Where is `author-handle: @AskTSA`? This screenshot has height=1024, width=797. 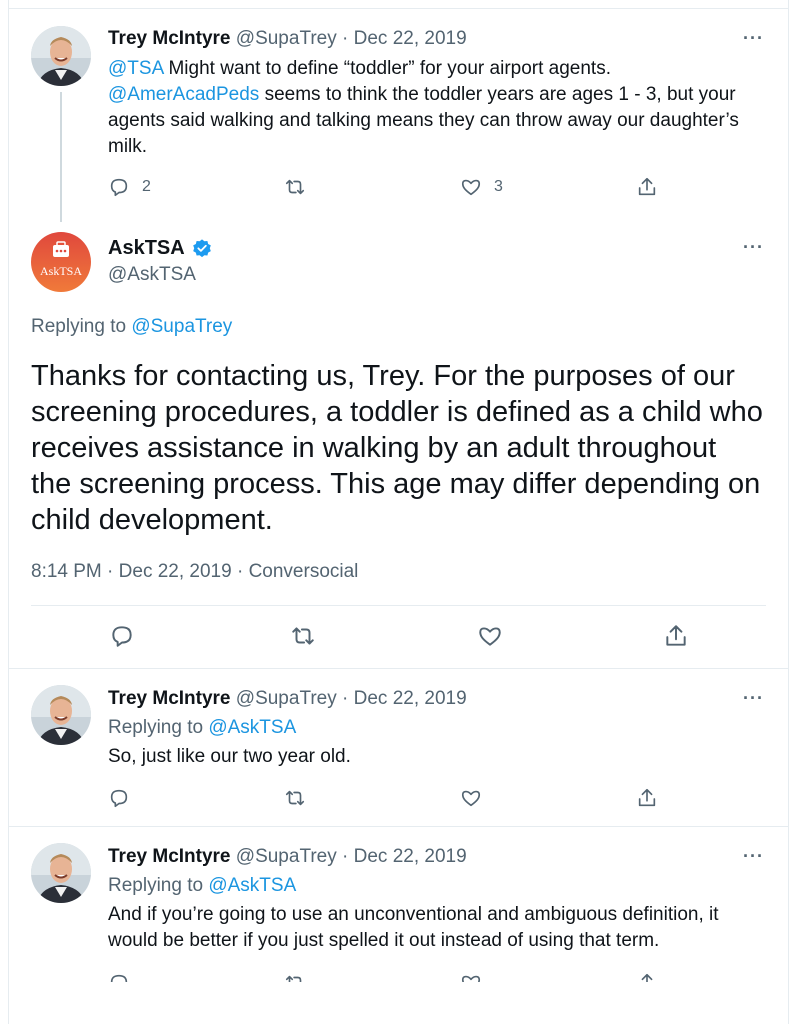 author-handle: @AskTSA is located at coordinates (152, 275).